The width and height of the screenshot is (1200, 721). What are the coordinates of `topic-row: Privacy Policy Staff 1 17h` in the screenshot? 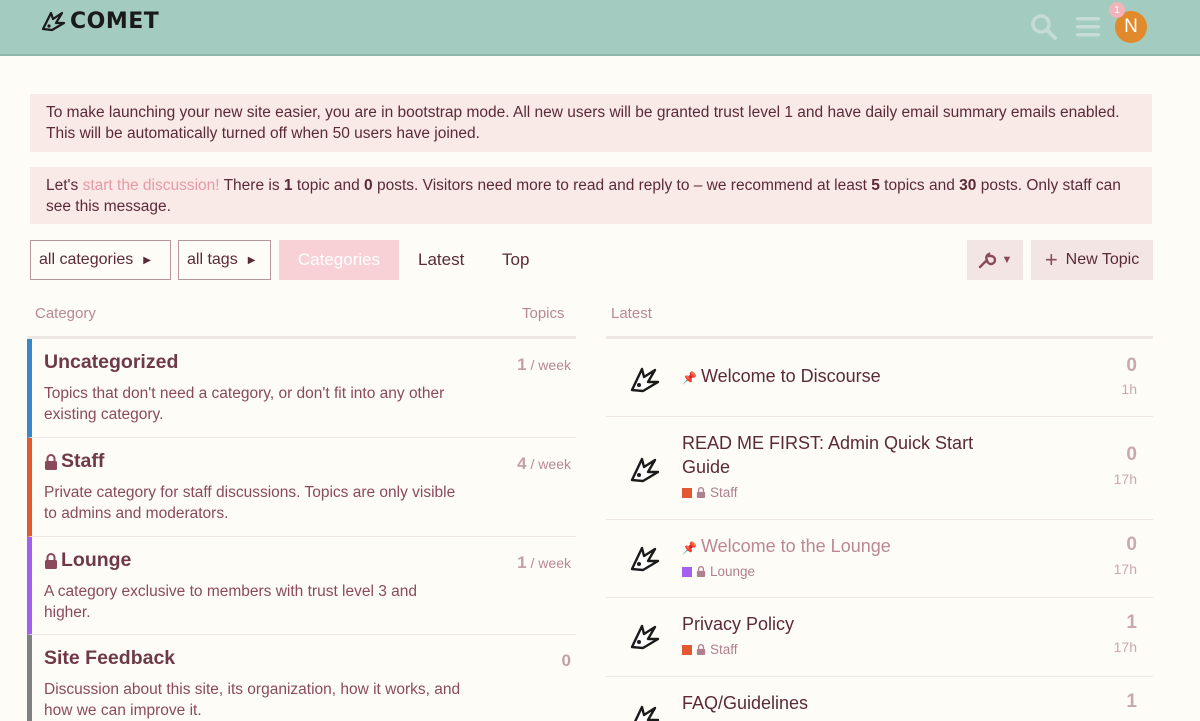 It's located at (879, 637).